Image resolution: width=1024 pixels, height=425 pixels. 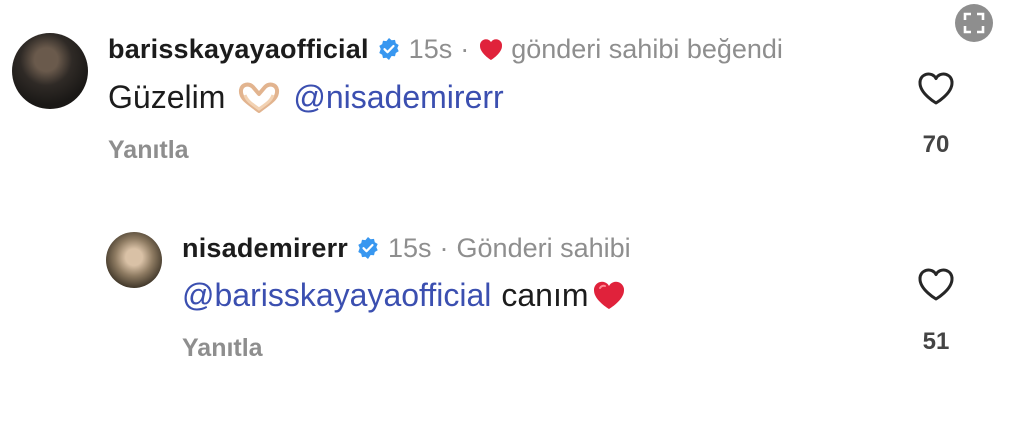 I want to click on comment-text: Güzelim @nisademirerr, so click(x=306, y=97).